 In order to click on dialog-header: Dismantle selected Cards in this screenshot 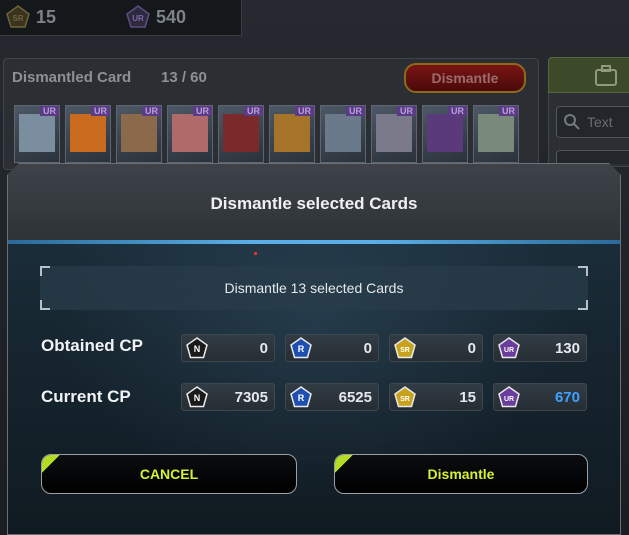, I will do `click(314, 202)`.